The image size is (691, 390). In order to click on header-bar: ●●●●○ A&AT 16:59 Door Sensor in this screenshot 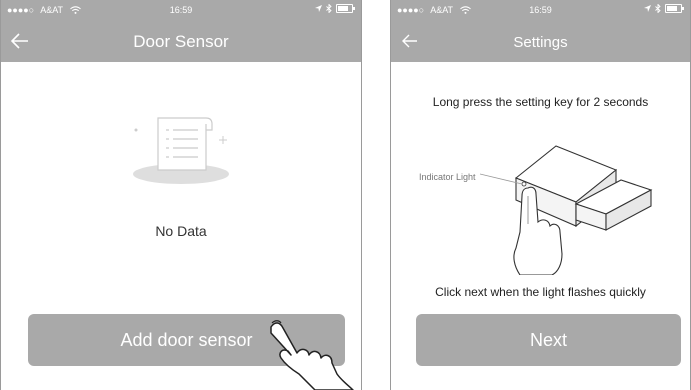, I will do `click(181, 31)`.